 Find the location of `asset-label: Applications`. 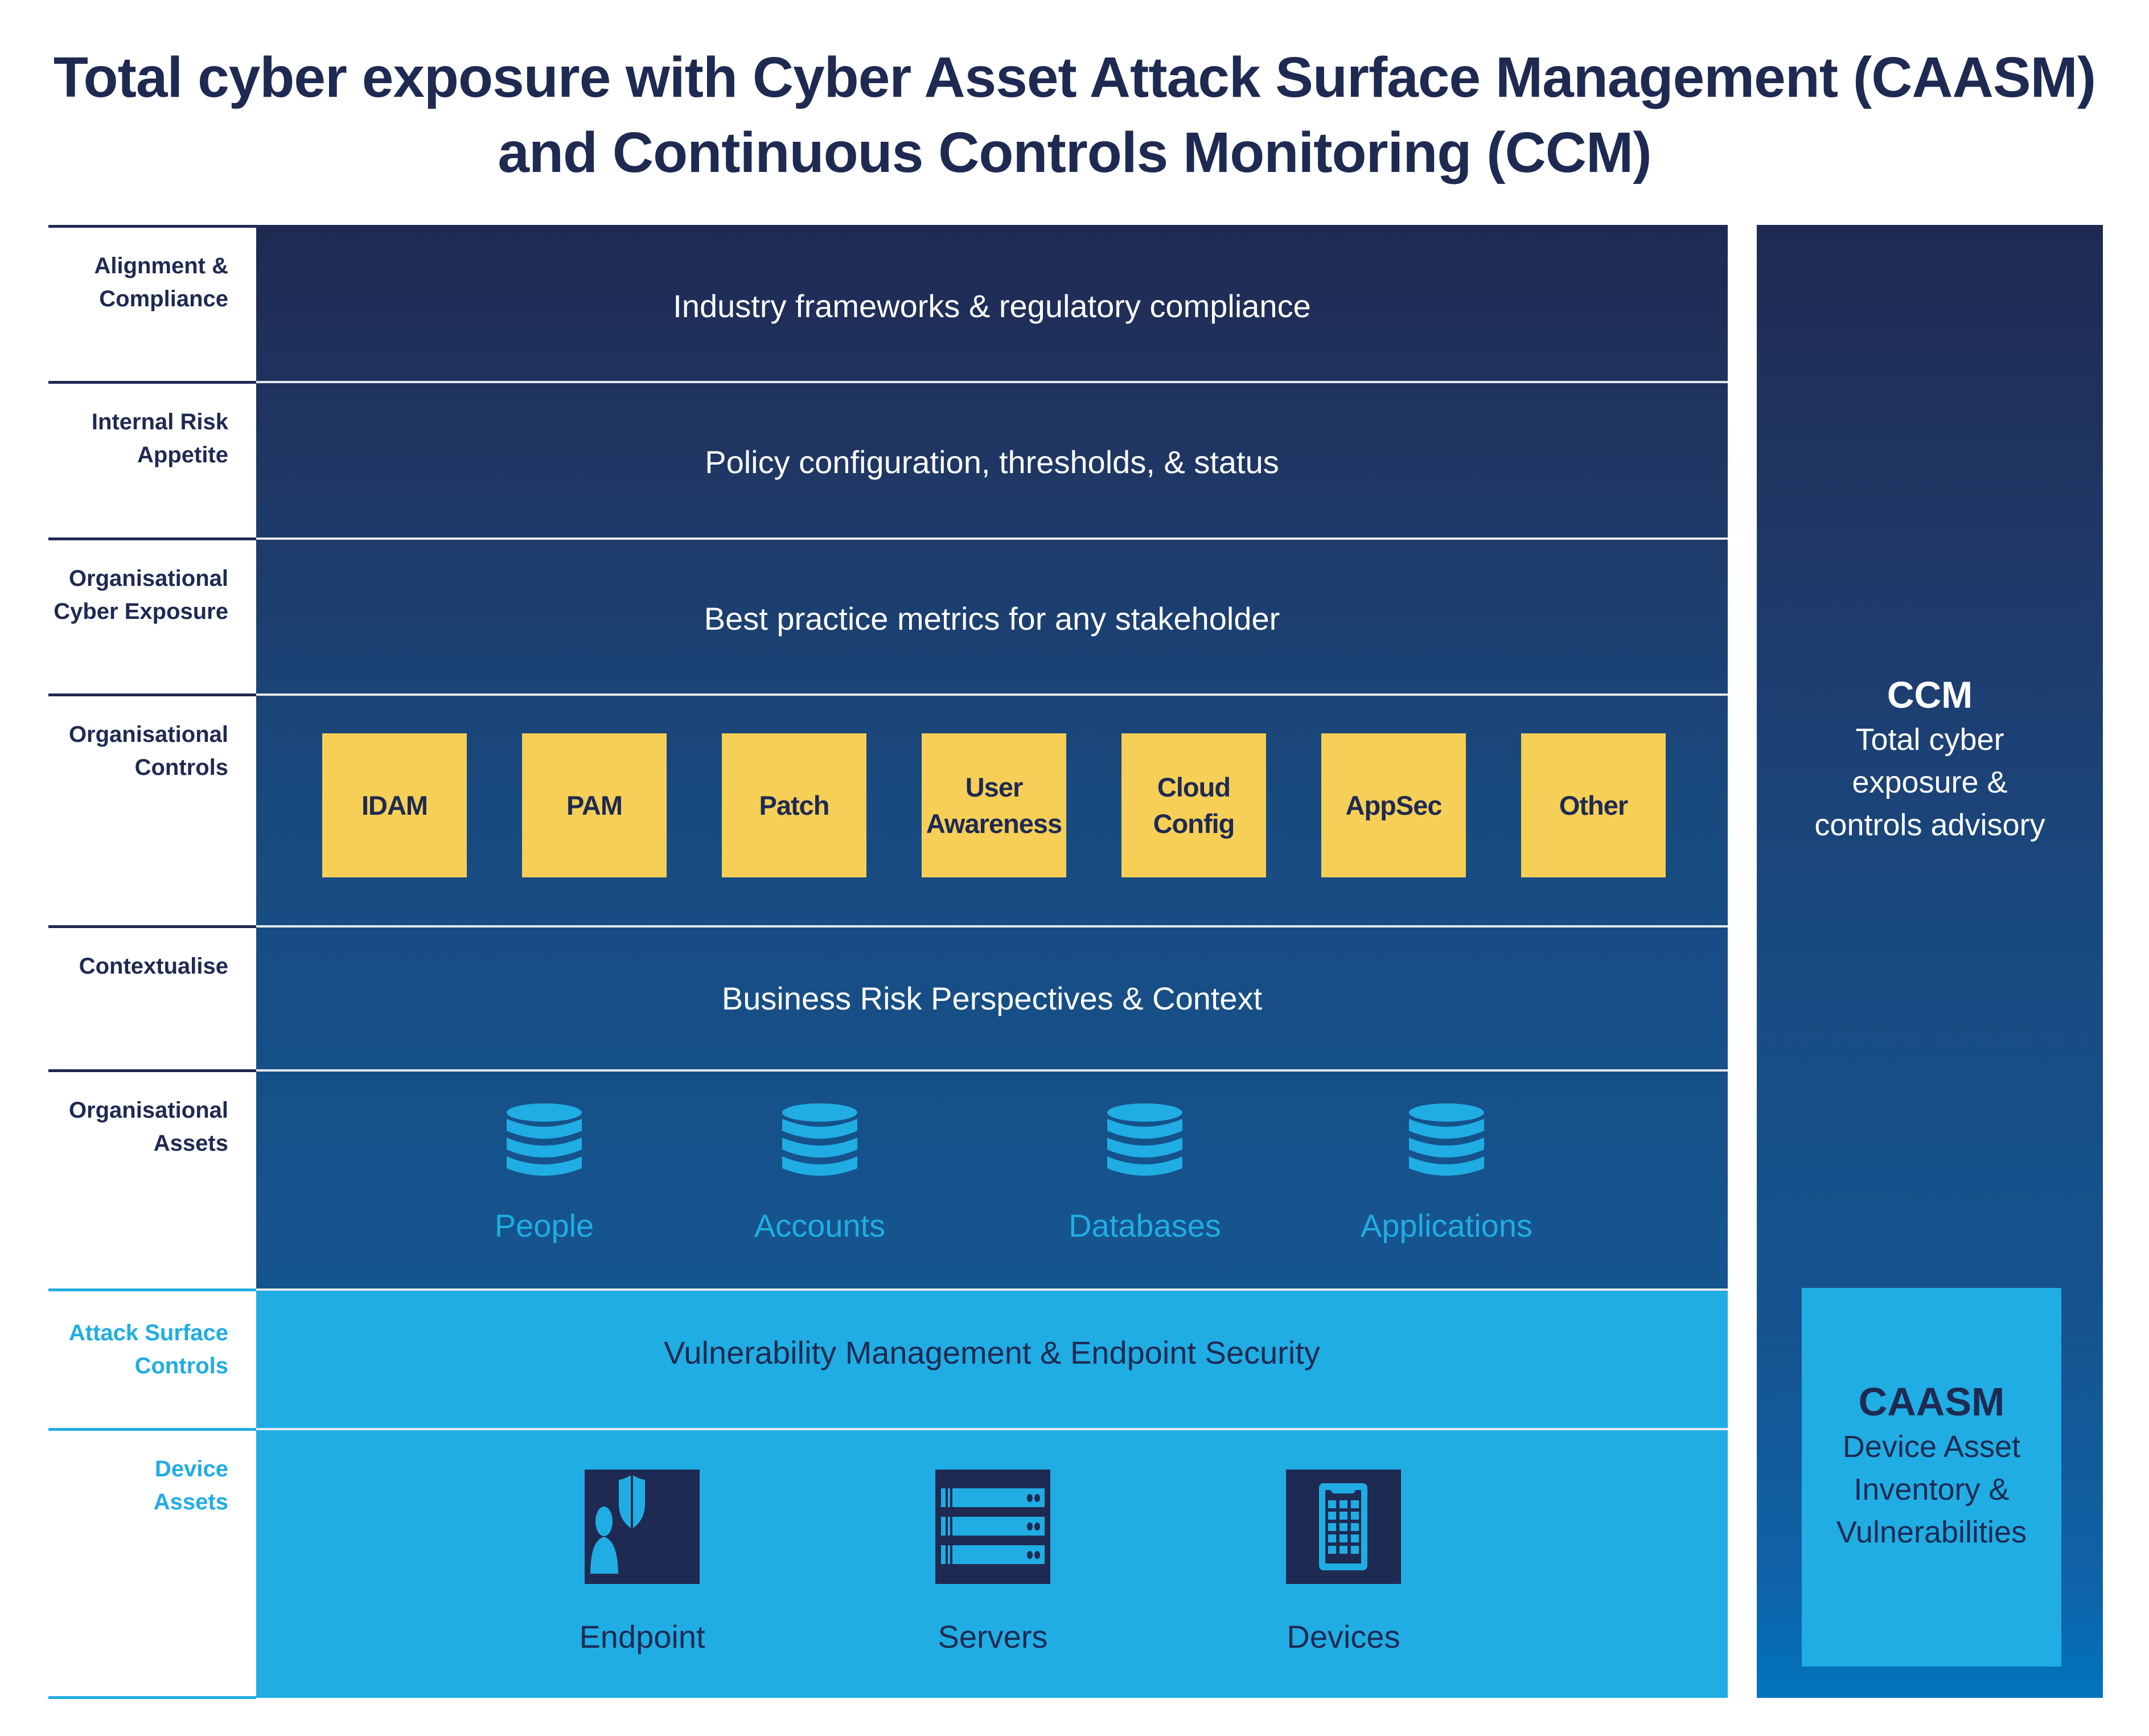

asset-label: Applications is located at coordinates (1446, 1225).